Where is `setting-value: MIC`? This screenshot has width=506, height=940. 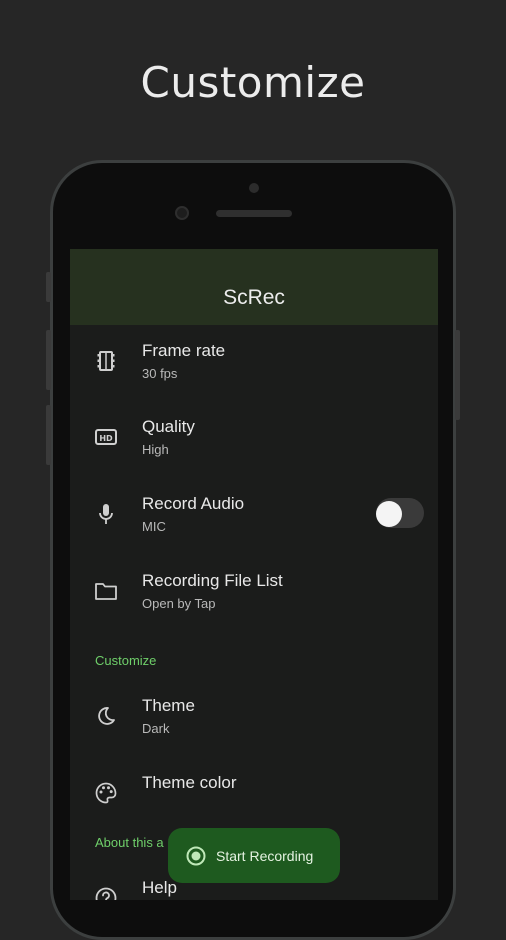 setting-value: MIC is located at coordinates (154, 526).